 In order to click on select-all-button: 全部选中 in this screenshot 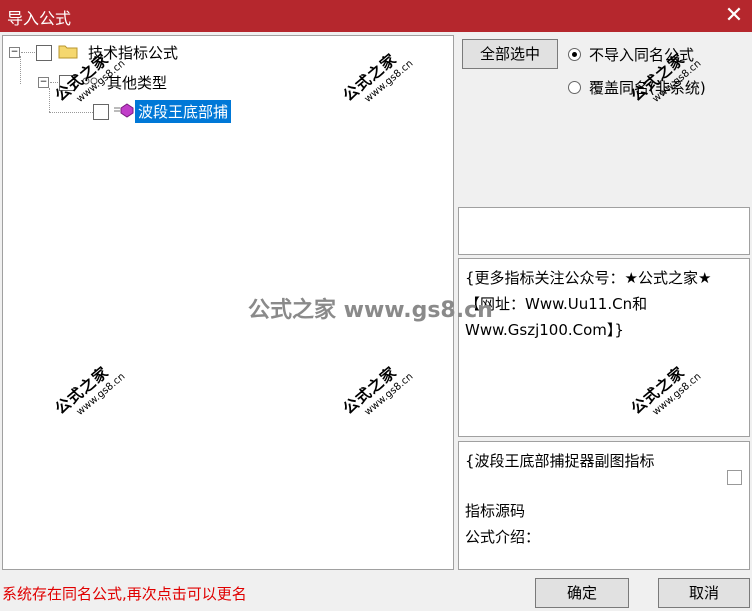, I will do `click(510, 54)`.